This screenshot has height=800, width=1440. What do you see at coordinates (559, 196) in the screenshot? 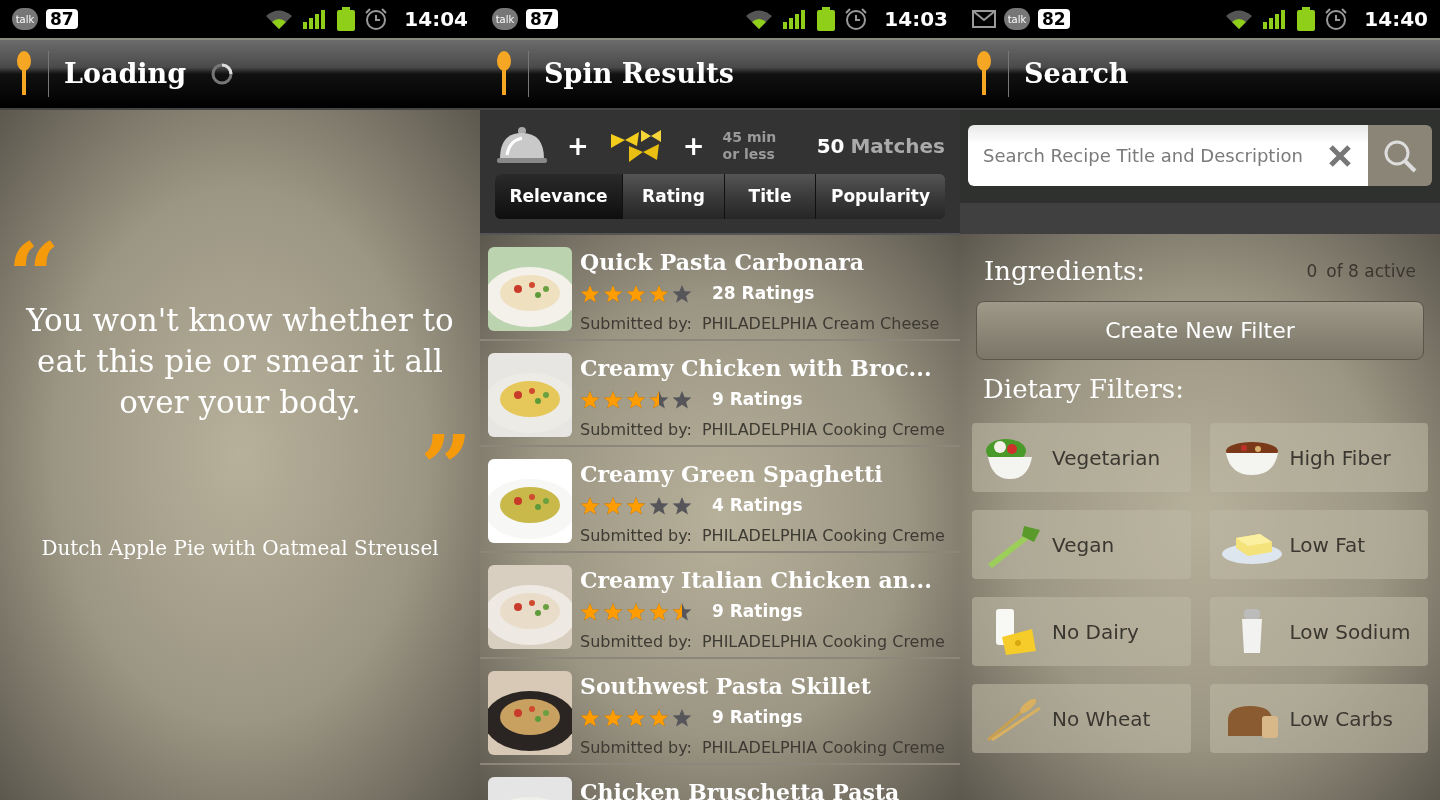
I see `sort-tab: Relevance` at bounding box center [559, 196].